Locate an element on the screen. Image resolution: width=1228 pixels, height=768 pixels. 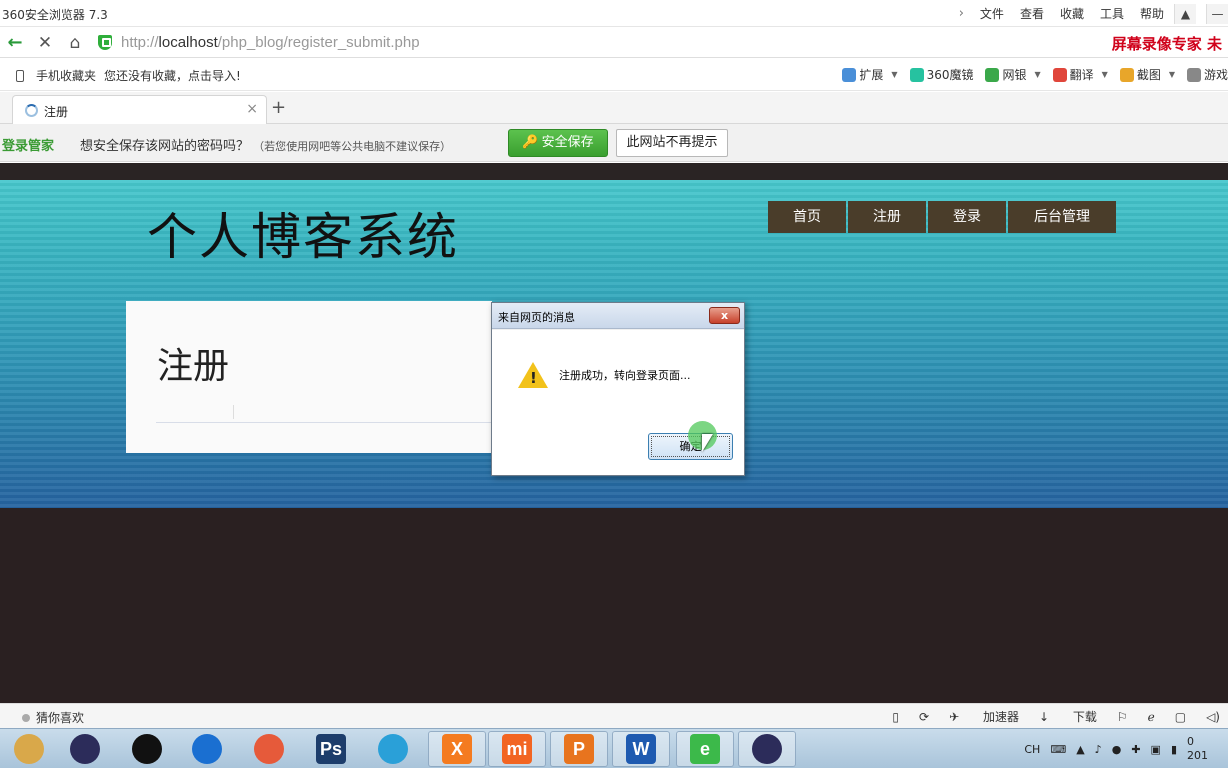
toolbar-item-label: 扩展 is located at coordinates (871, 75).